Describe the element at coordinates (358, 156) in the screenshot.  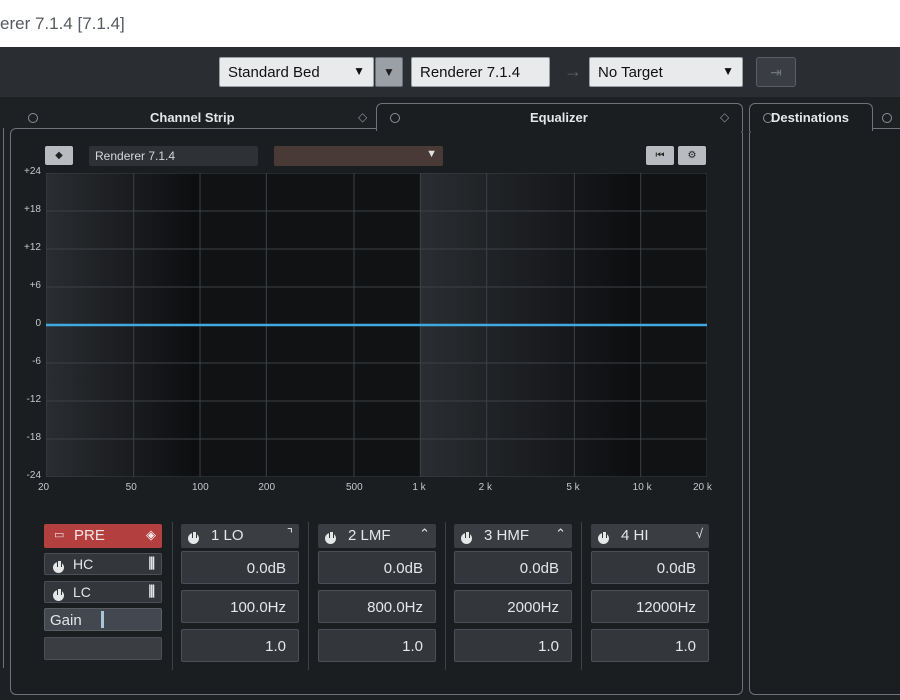
I see `eq-preset-select: ▼` at that location.